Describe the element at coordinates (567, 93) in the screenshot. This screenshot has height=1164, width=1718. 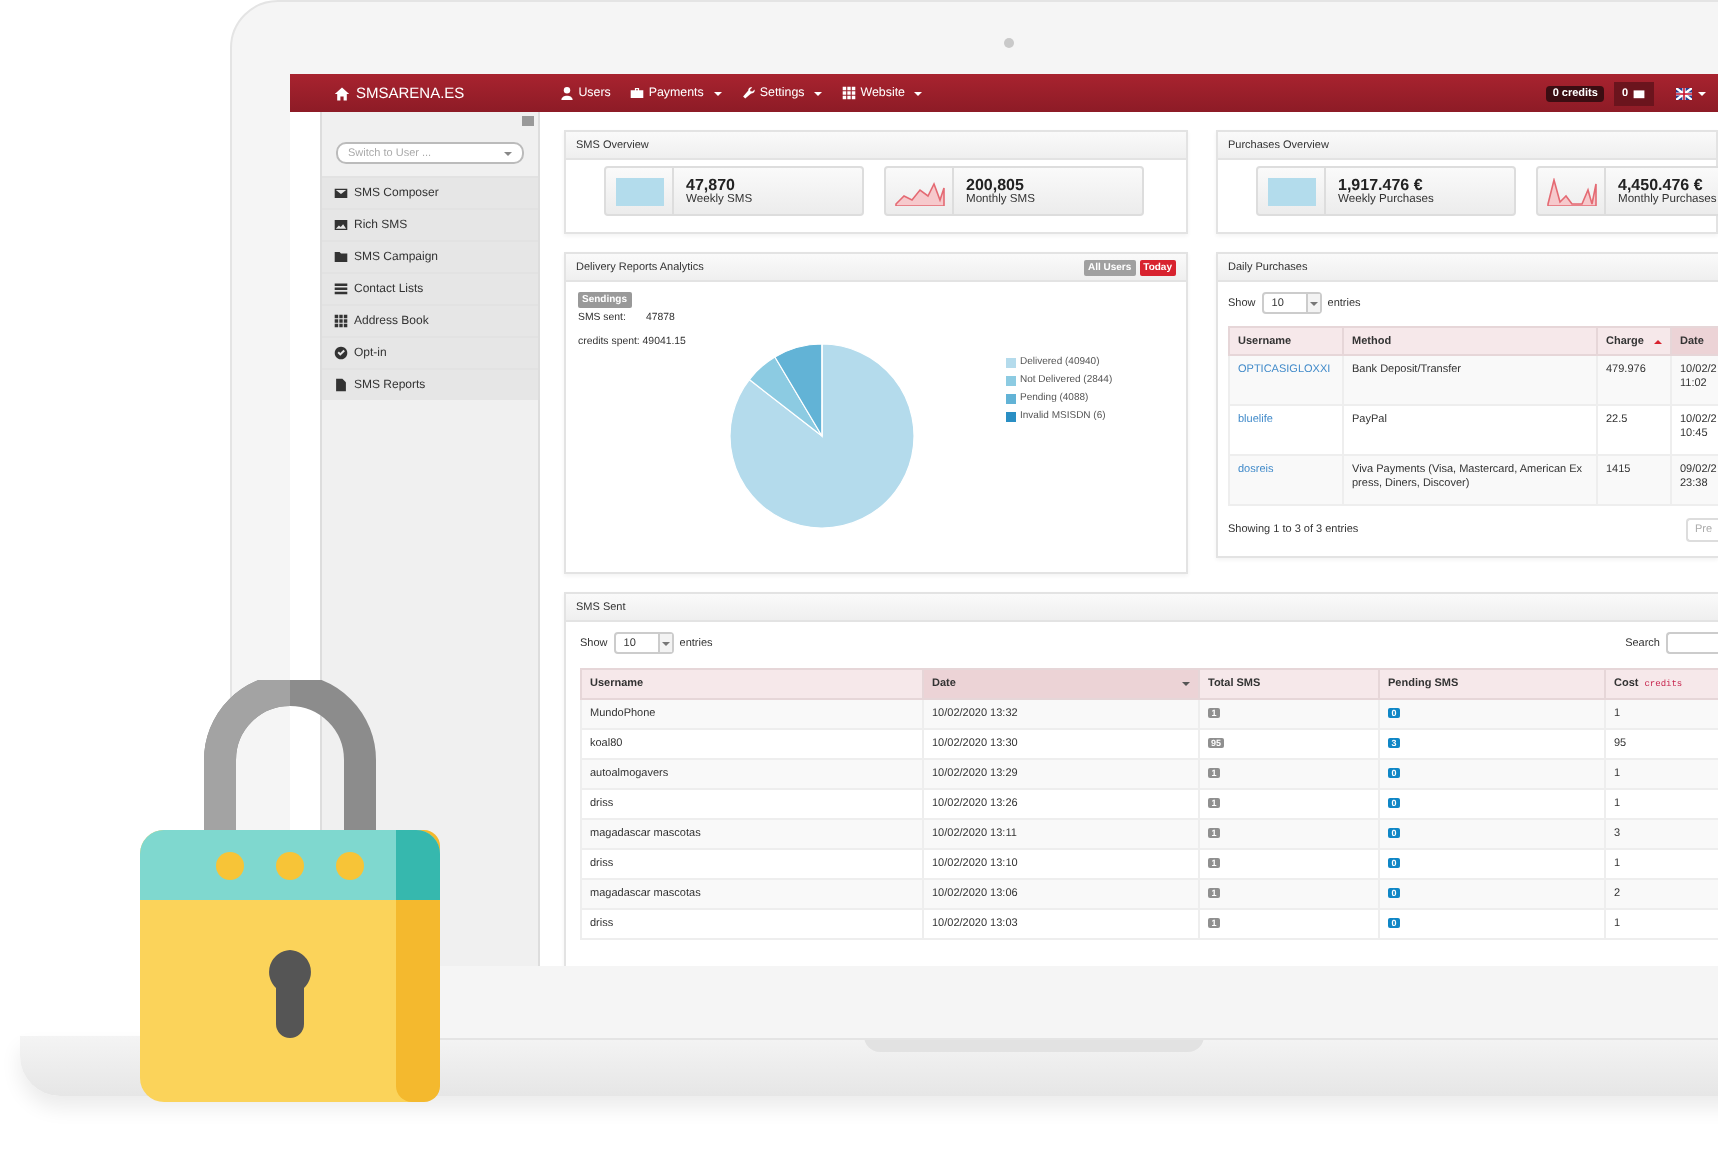
I see `person-icon` at that location.